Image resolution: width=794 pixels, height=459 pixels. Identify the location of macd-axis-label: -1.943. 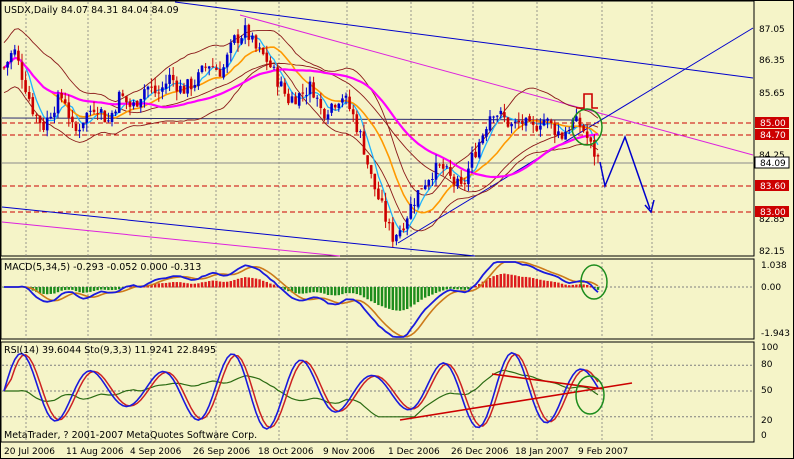
(775, 334).